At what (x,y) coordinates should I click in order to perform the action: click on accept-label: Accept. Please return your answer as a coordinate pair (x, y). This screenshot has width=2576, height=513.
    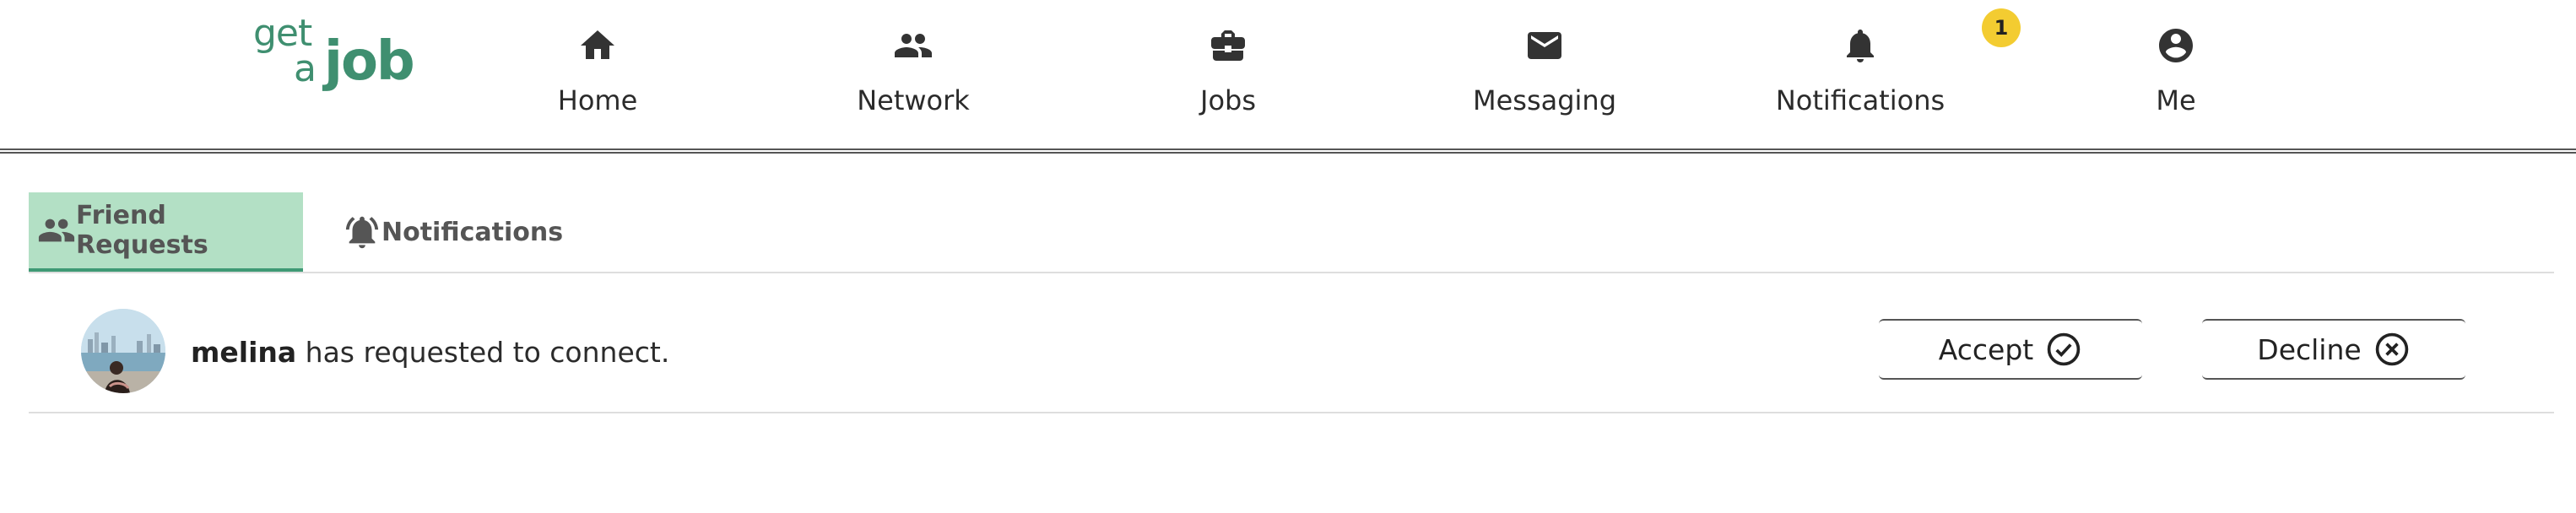
    Looking at the image, I should click on (1986, 349).